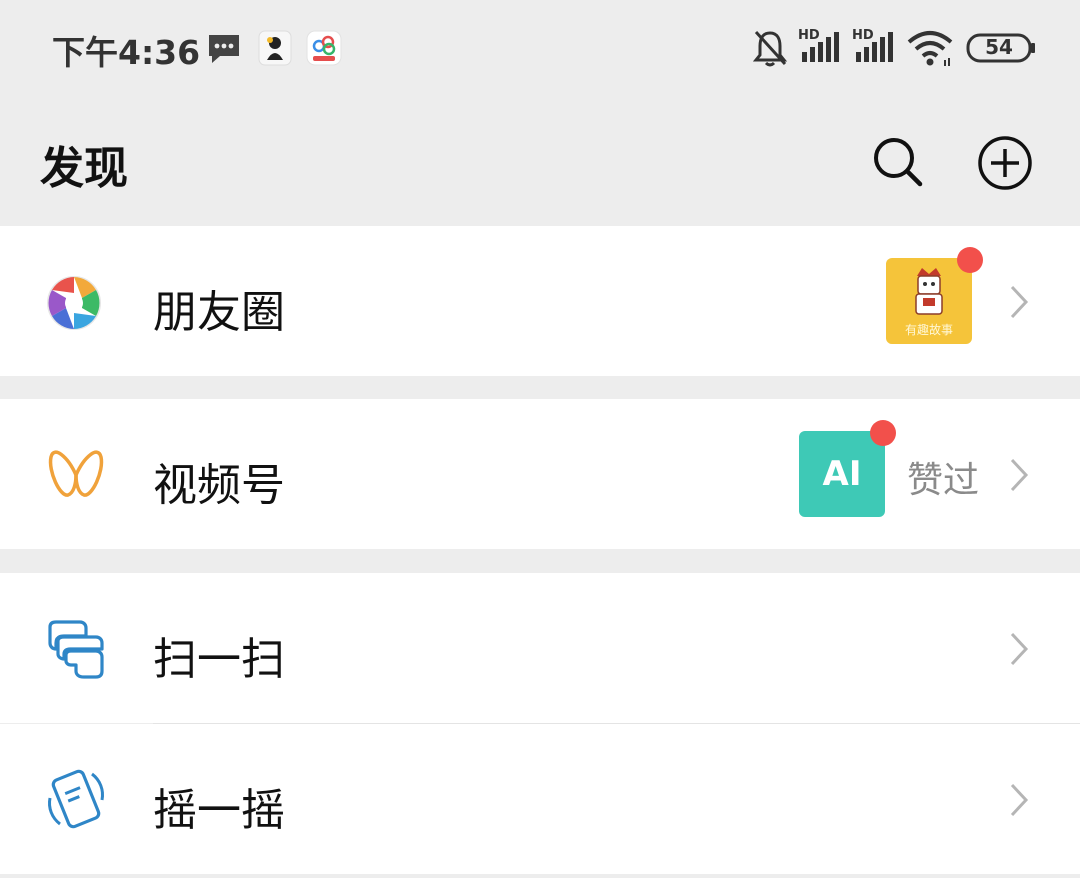 The width and height of the screenshot is (1080, 878). What do you see at coordinates (76, 473) in the screenshot?
I see `channels-icon` at bounding box center [76, 473].